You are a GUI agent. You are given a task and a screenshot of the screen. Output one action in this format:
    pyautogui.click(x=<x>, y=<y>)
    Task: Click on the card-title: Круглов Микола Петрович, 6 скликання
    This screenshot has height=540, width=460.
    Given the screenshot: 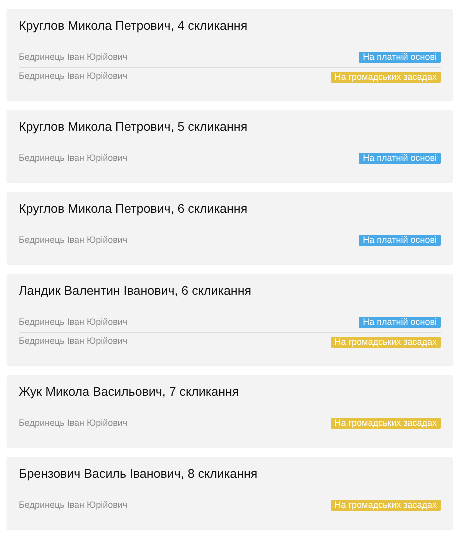 What is the action you would take?
    pyautogui.click(x=134, y=209)
    